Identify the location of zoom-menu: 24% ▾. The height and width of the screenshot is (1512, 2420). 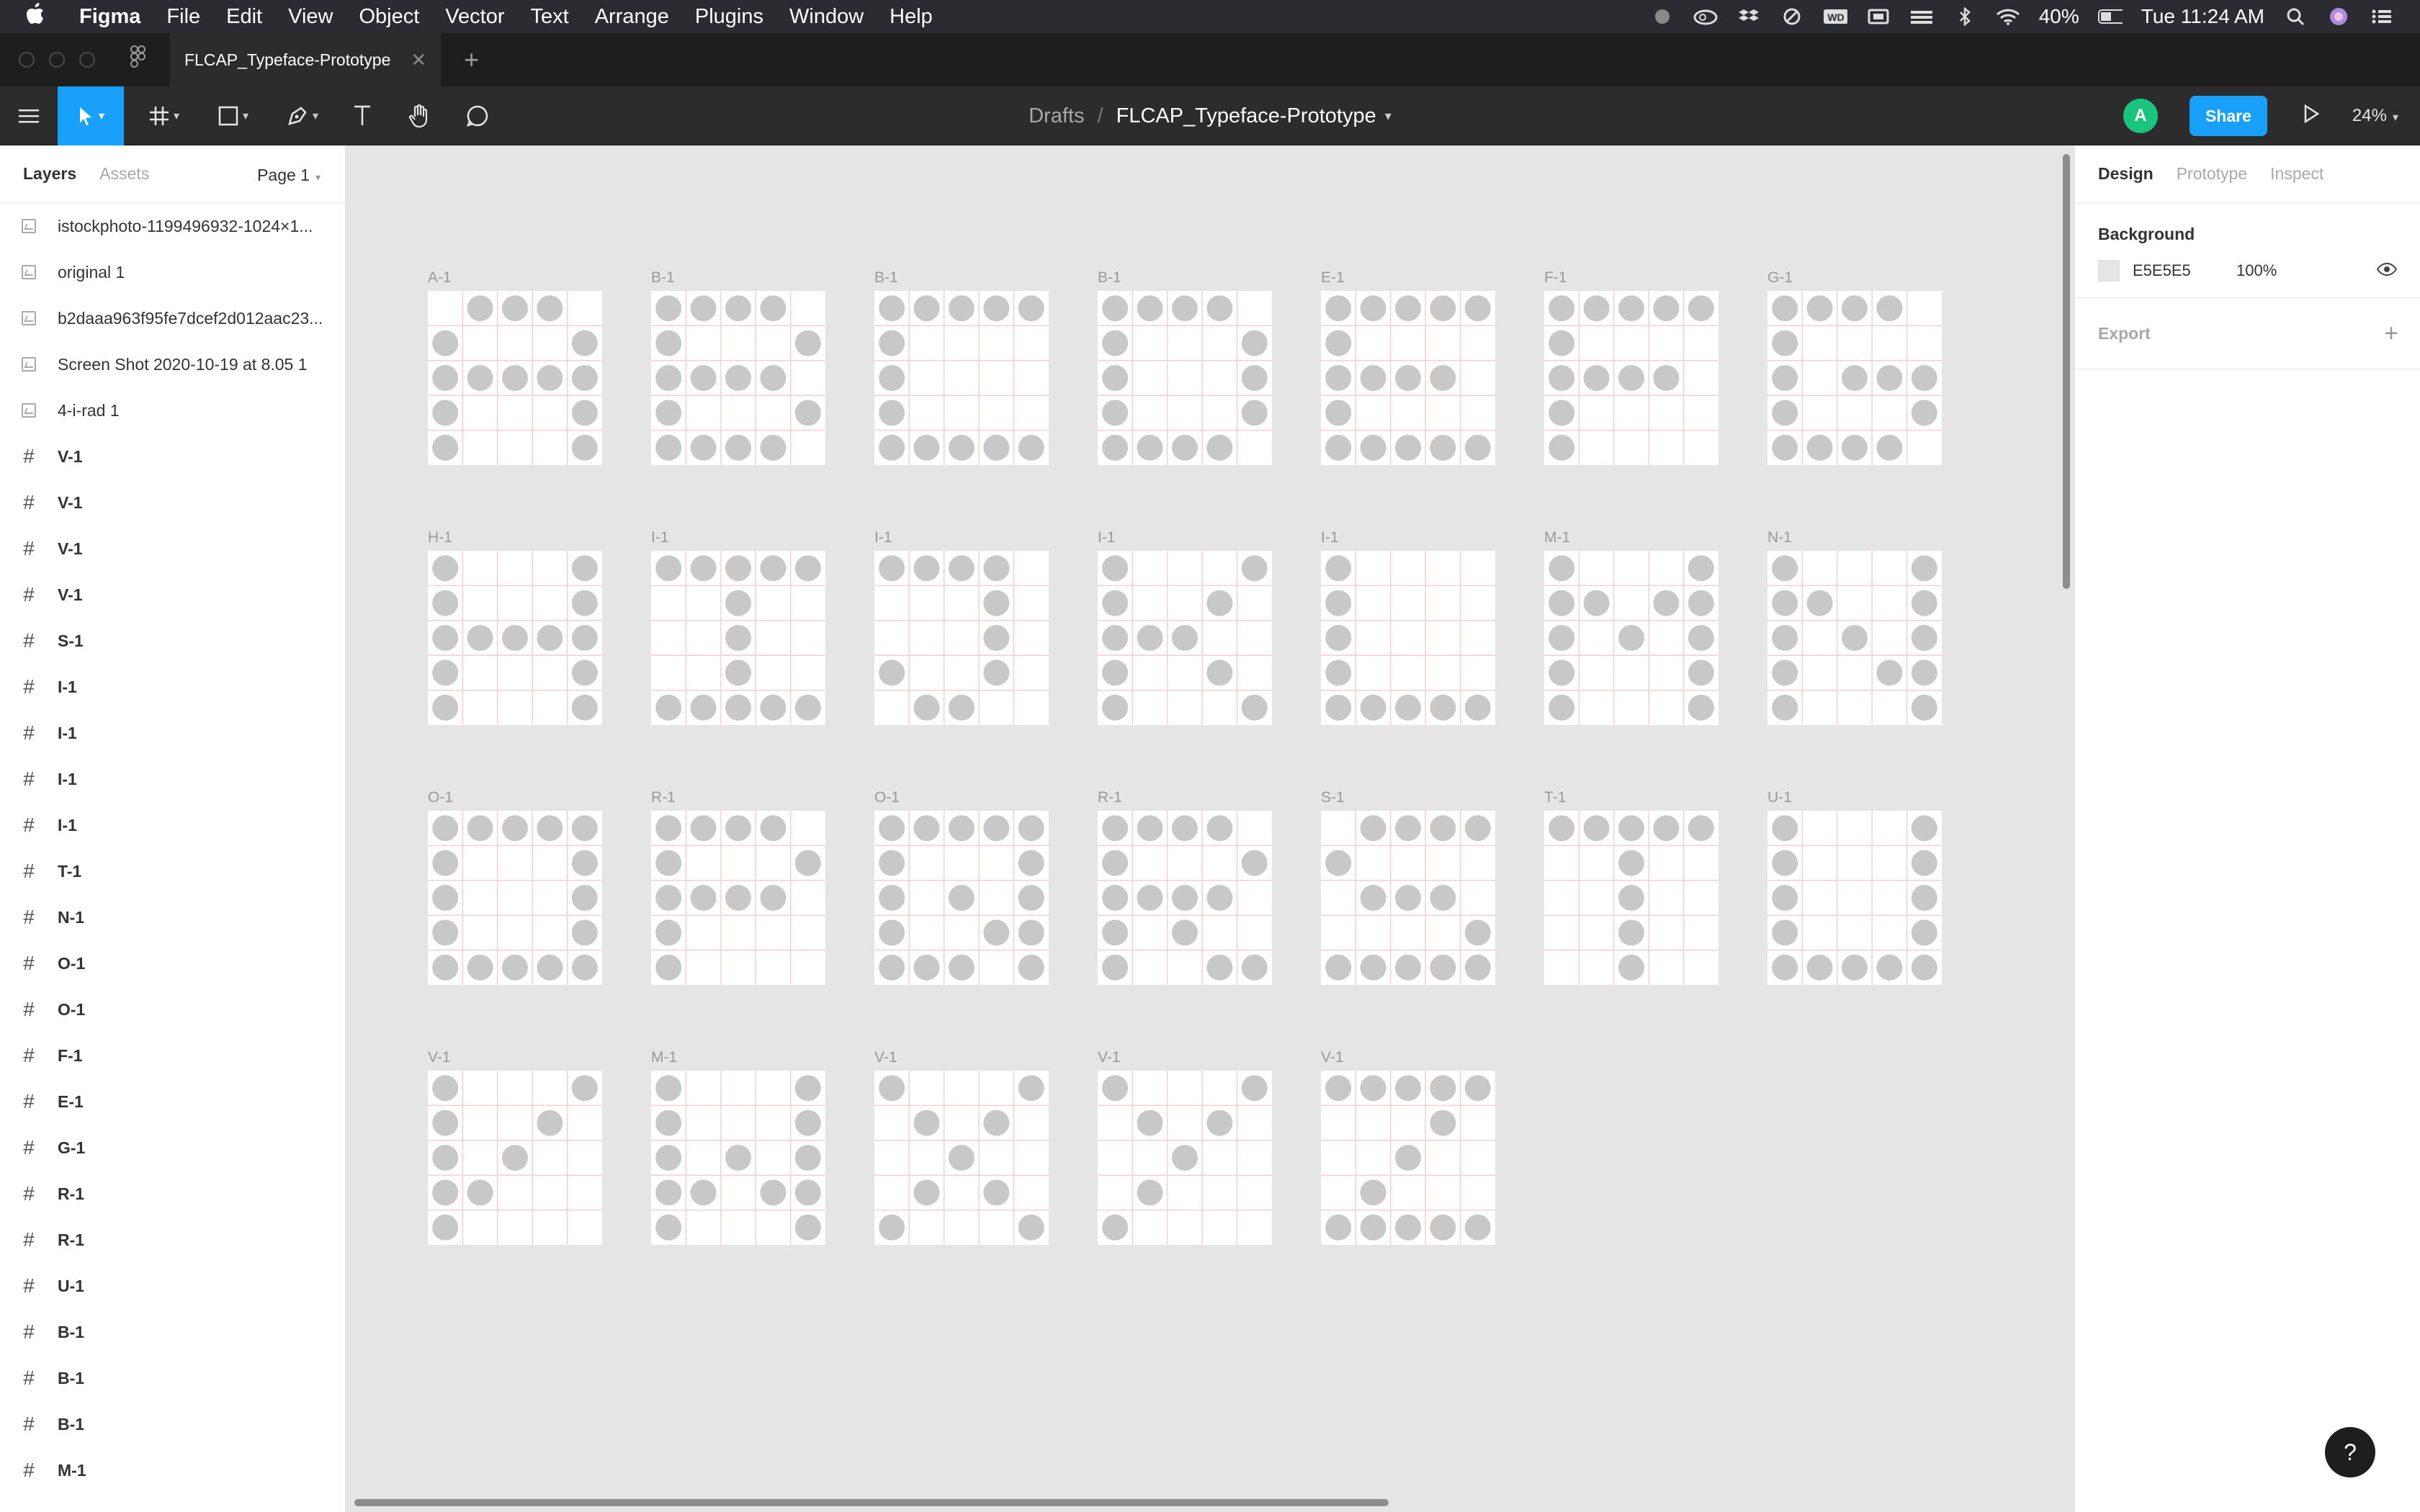
(2375, 116).